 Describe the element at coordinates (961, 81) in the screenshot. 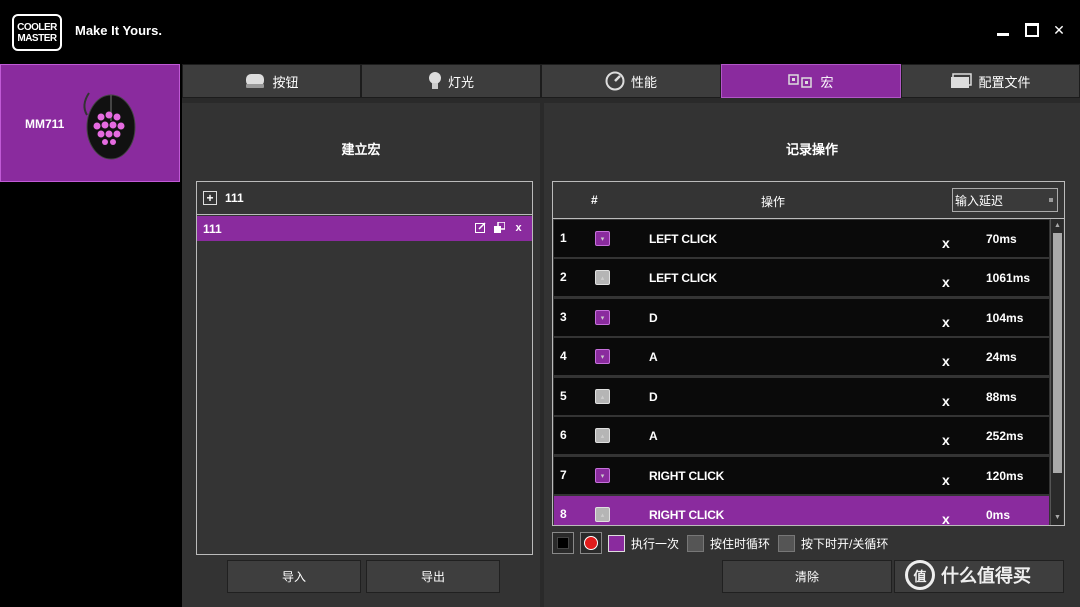

I see `profile-icon` at that location.